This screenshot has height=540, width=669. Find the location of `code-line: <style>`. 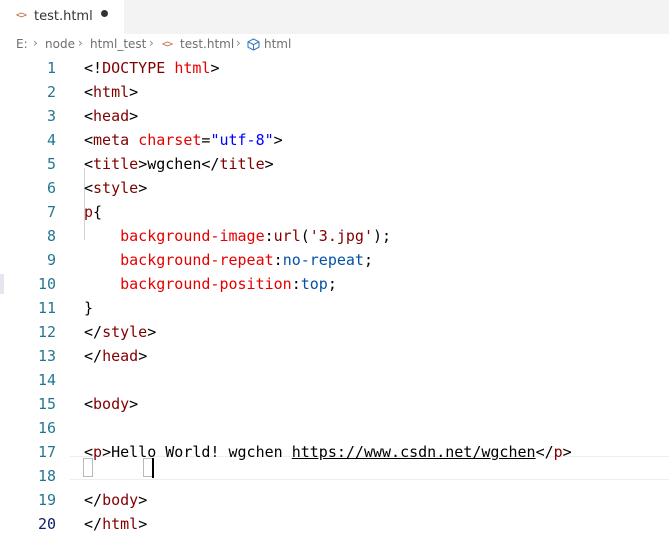

code-line: <style> is located at coordinates (115, 188).